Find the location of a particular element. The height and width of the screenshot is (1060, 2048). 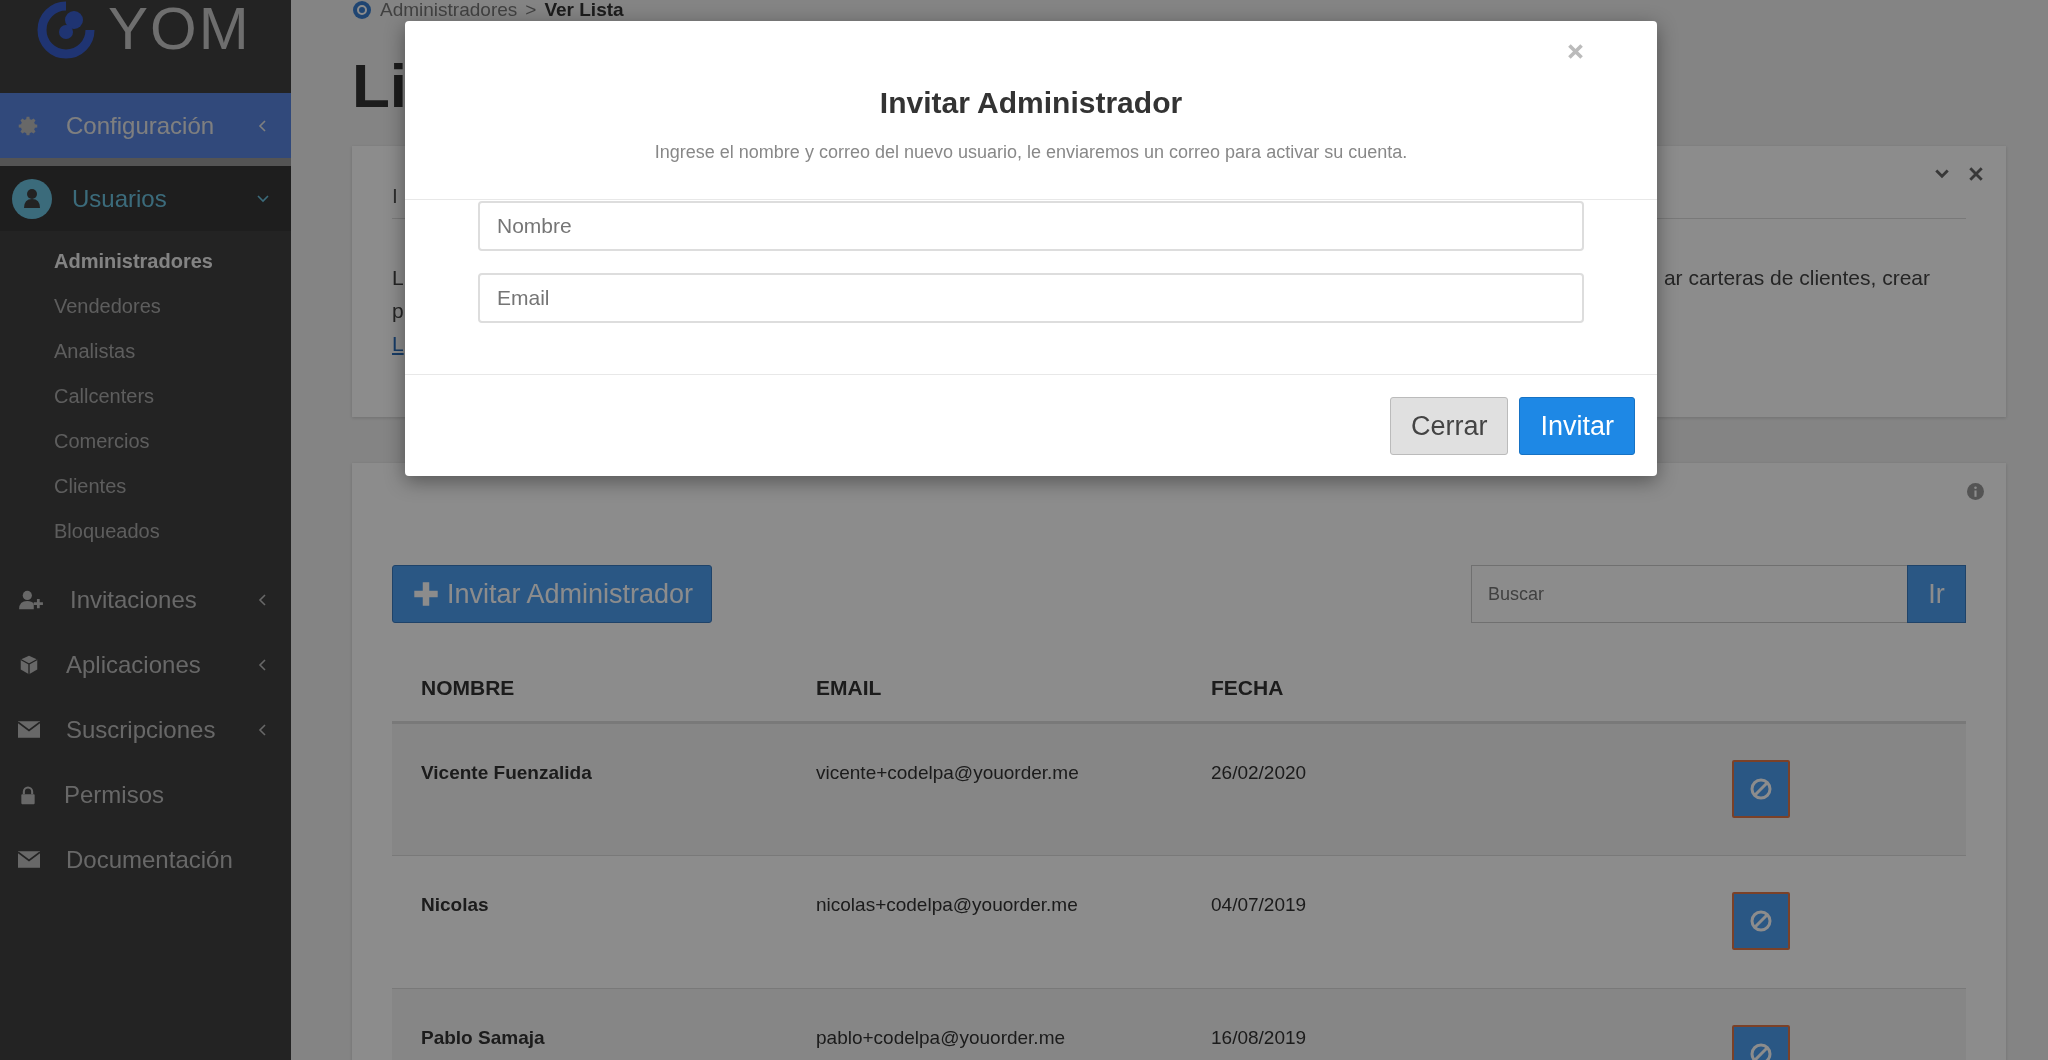

table-cell: pablo+codelpa@youorder.me is located at coordinates (941, 1037).